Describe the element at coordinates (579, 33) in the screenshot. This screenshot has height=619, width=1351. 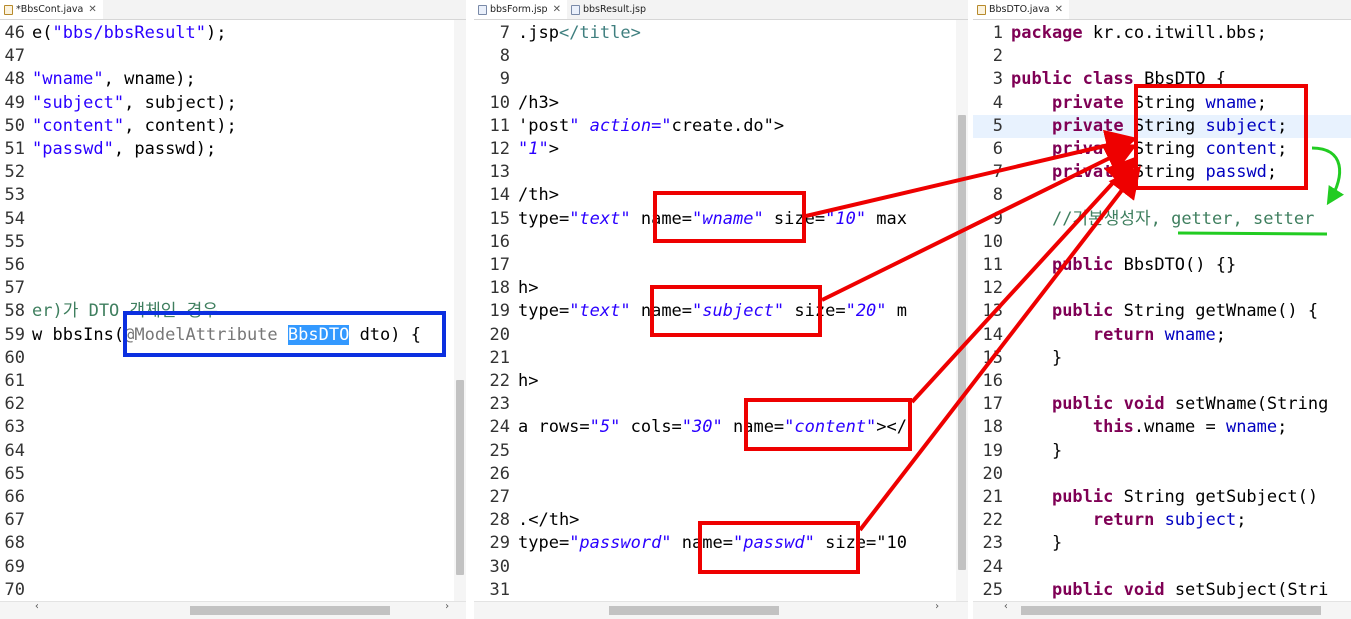
I see `code-text: .jsp</title>` at that location.